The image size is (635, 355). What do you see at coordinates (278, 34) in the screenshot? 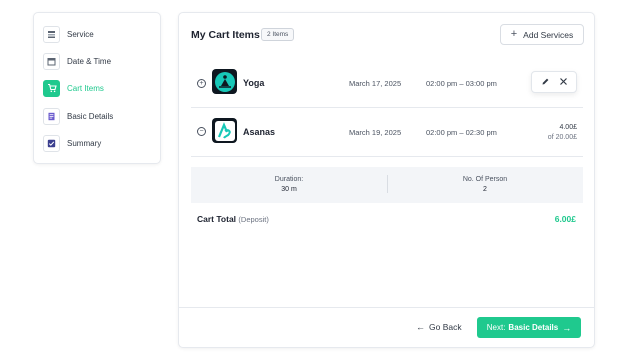
I see `item-count-badge: 2 Items` at bounding box center [278, 34].